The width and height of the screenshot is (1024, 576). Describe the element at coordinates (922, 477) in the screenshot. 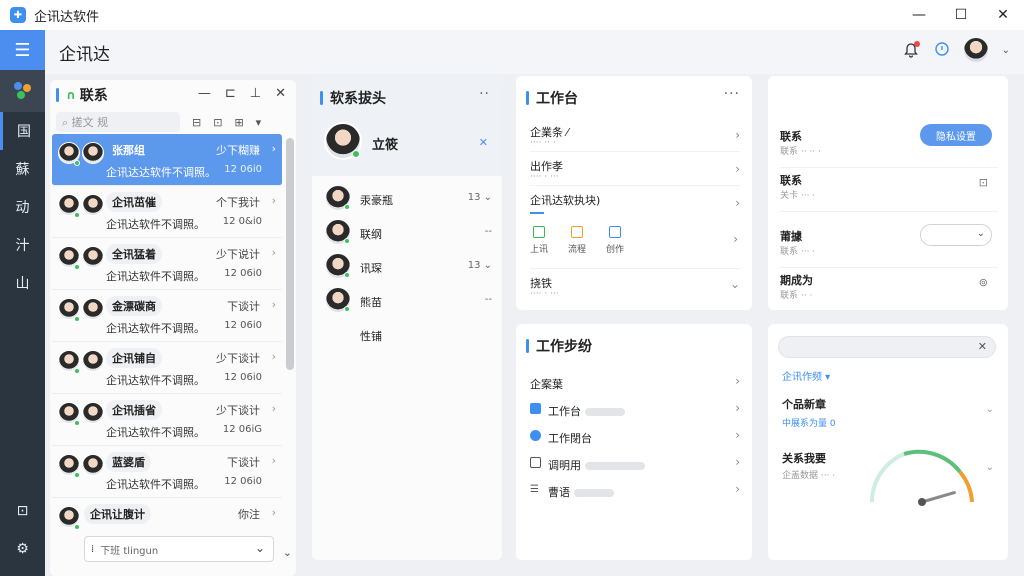

I see `gauge-meter` at that location.